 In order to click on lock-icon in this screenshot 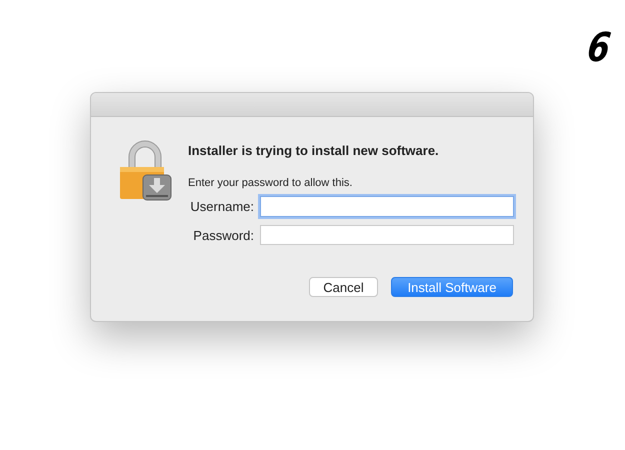, I will do `click(145, 170)`.